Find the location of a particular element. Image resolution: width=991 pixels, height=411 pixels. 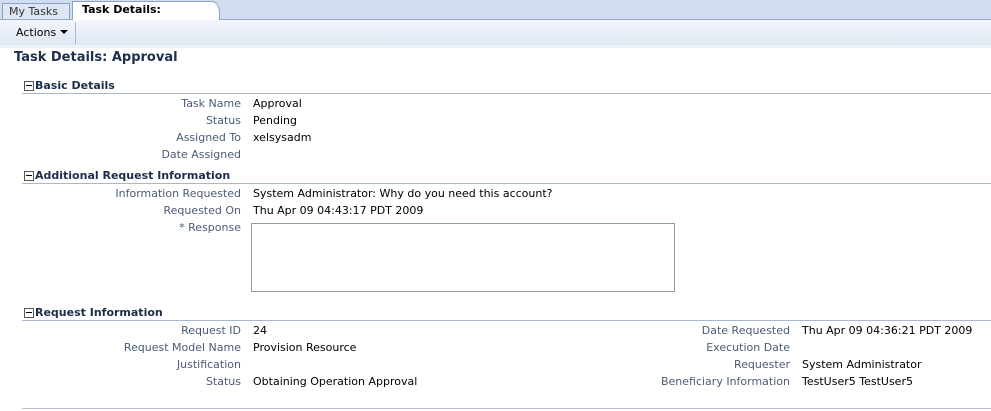

assigned-to-label: Assigned To is located at coordinates (208, 137).